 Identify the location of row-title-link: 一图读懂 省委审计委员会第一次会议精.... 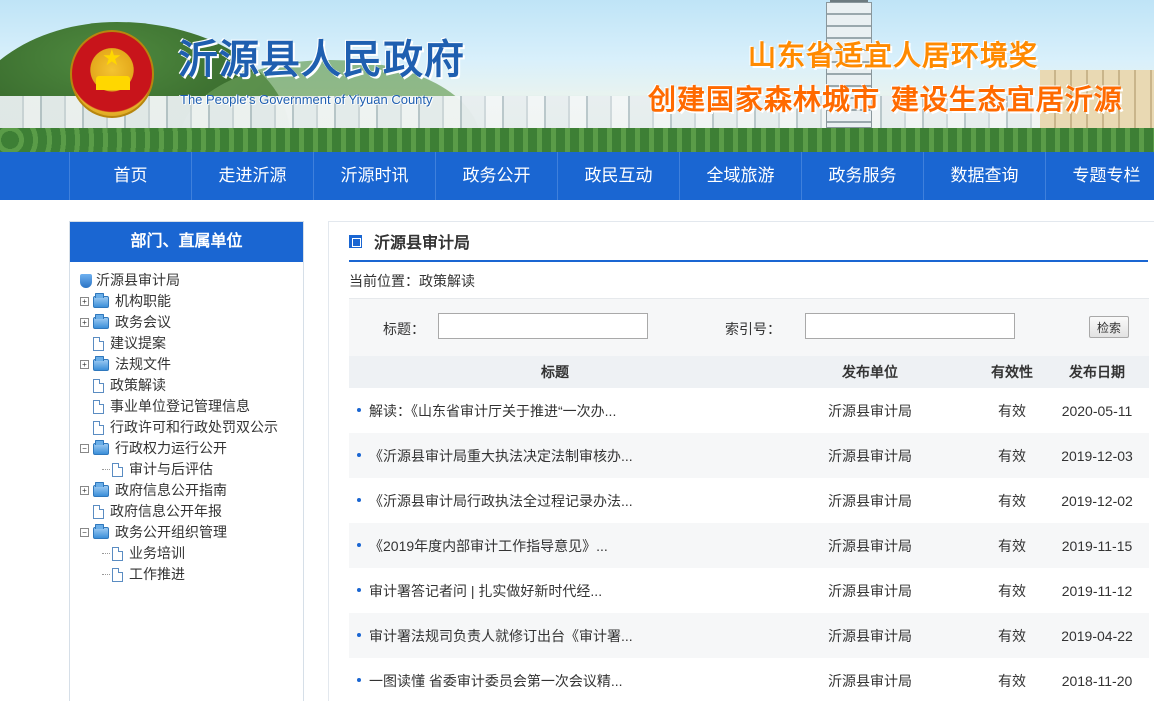
(496, 681).